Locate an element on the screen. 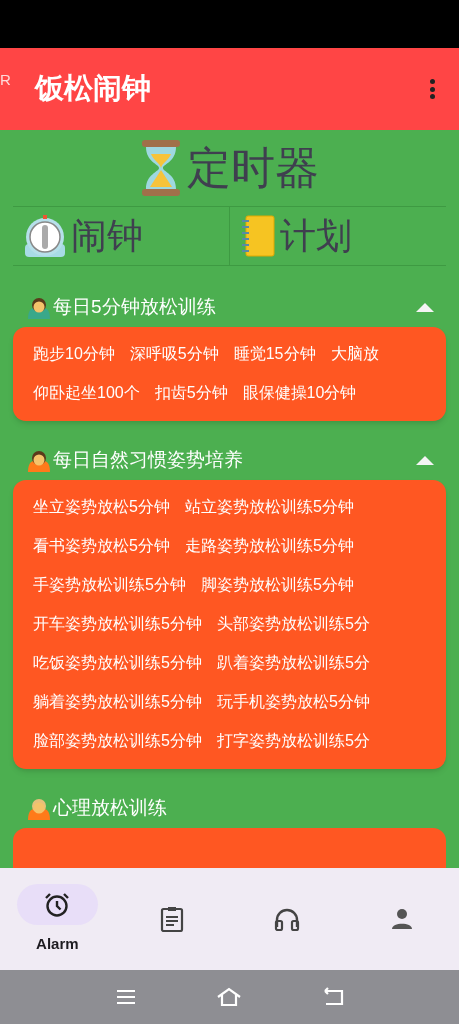 The width and height of the screenshot is (459, 1024). alarm-clock-icon is located at coordinates (57, 904).